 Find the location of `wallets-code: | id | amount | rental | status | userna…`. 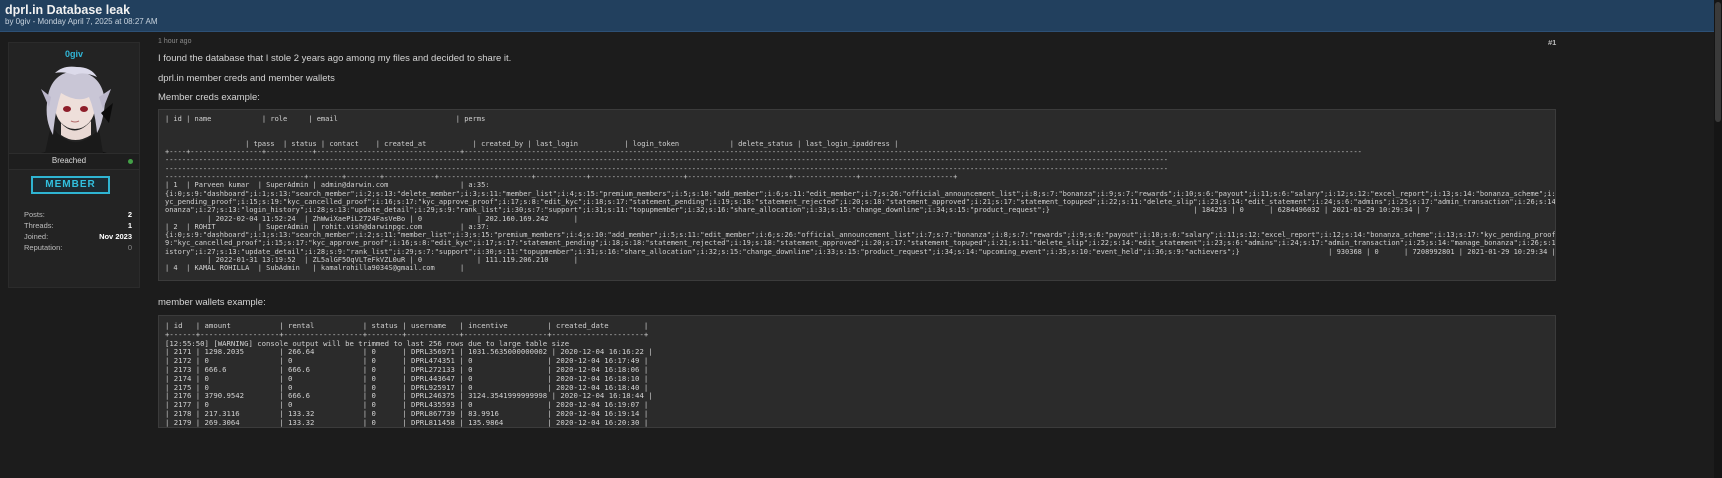

wallets-code: | id | amount | rental | status | userna… is located at coordinates (409, 374).